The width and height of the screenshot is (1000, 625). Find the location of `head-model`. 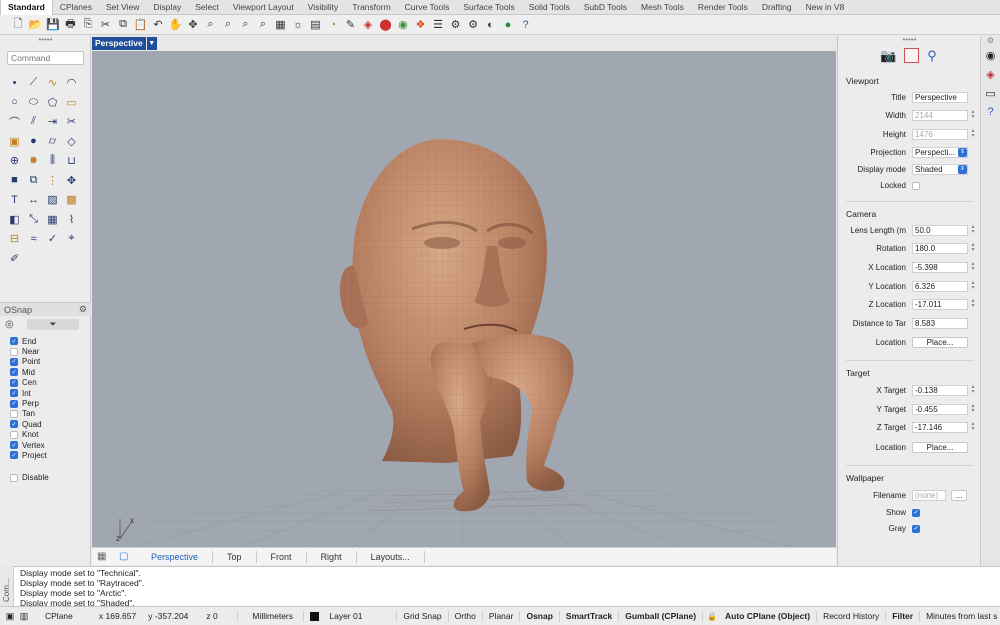

head-model is located at coordinates (443, 301).